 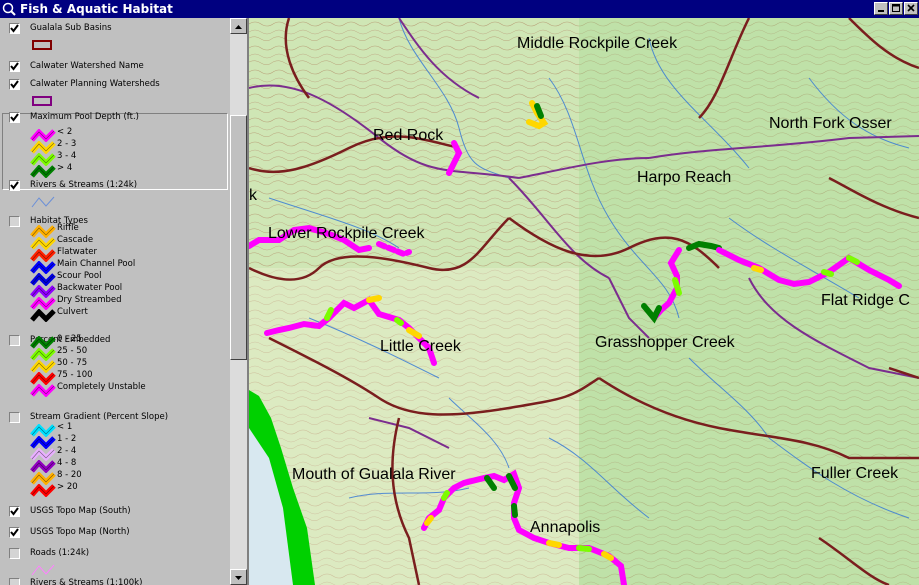 What do you see at coordinates (99, 417) in the screenshot?
I see `layer-name: Stream Gradient (Percent Slope)` at bounding box center [99, 417].